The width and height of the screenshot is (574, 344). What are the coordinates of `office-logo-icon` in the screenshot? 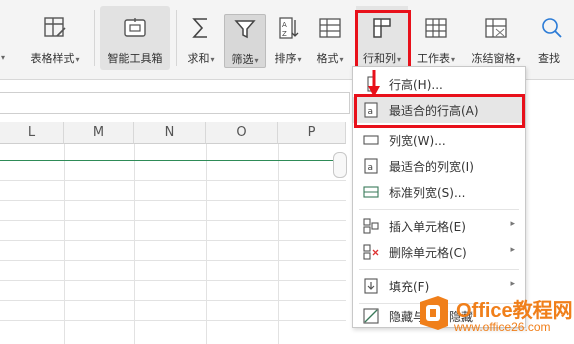 It's located at (433, 314).